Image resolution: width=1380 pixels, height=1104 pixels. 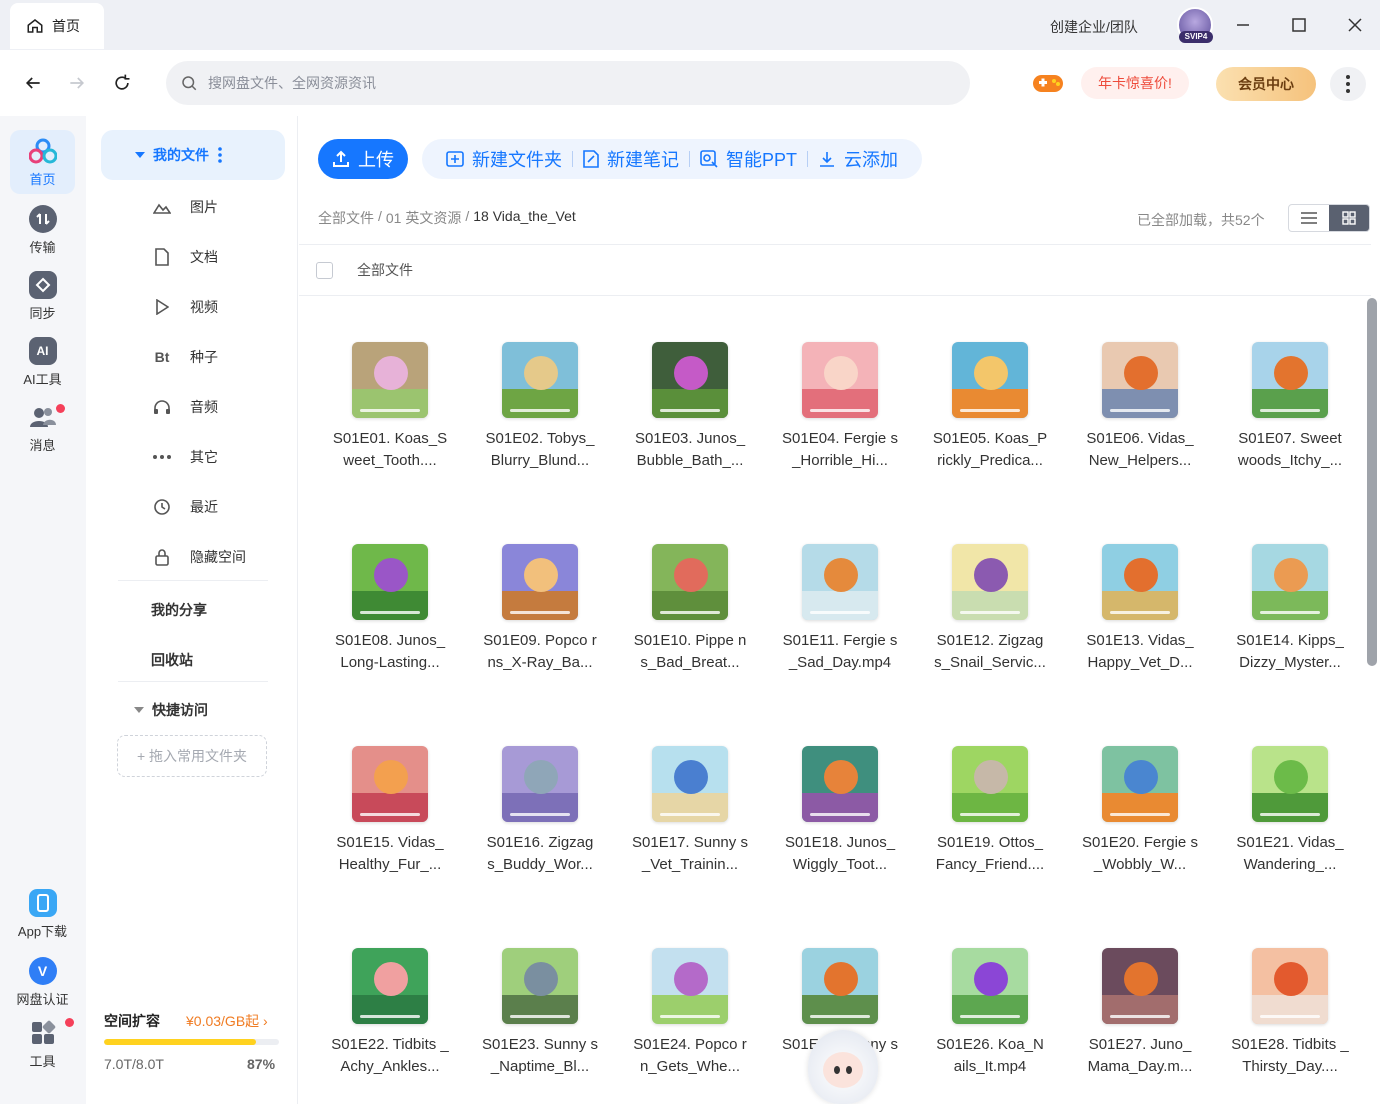 I want to click on forward-button, so click(x=77, y=83).